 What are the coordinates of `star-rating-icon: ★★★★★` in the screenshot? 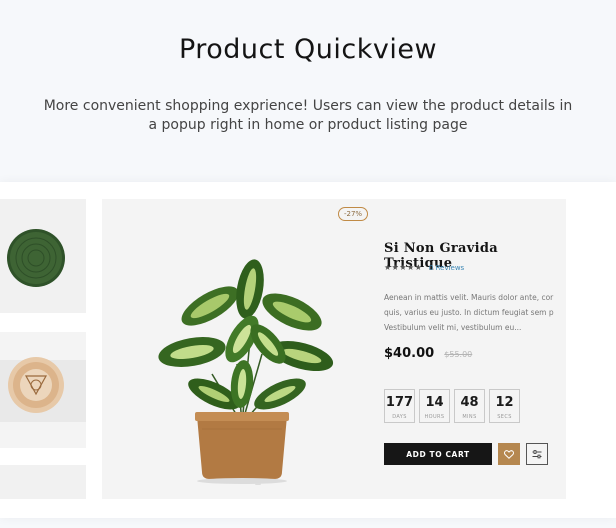 It's located at (403, 267).